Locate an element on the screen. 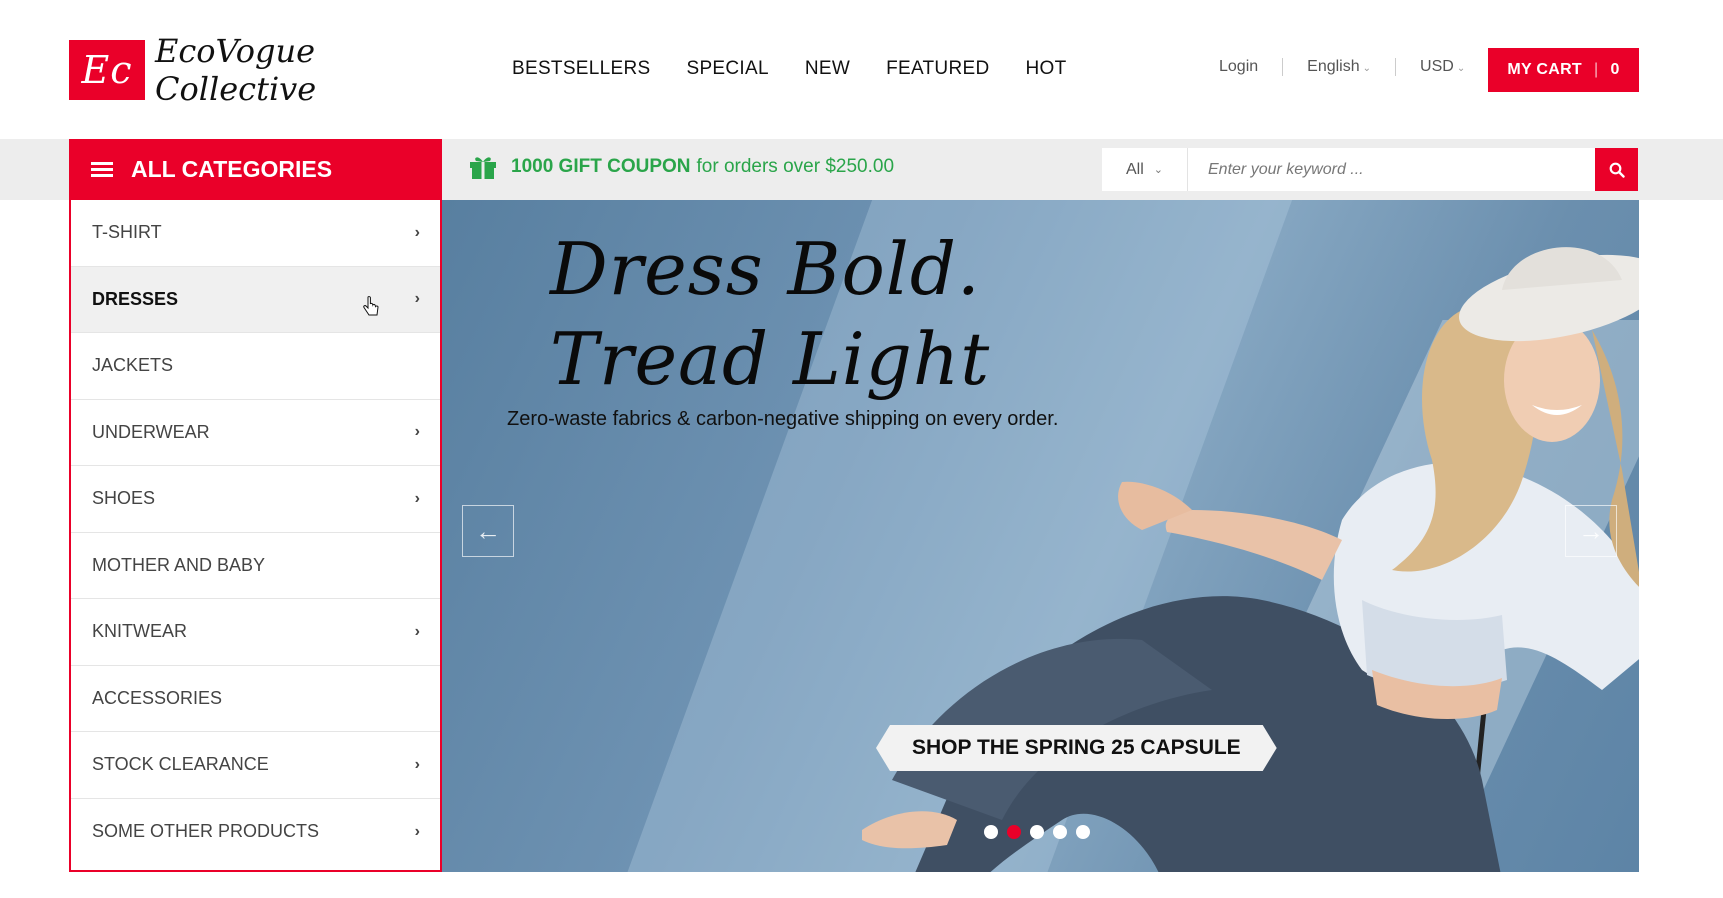 The width and height of the screenshot is (1723, 898). nav-bestsellers: BESTSELLERS is located at coordinates (581, 69).